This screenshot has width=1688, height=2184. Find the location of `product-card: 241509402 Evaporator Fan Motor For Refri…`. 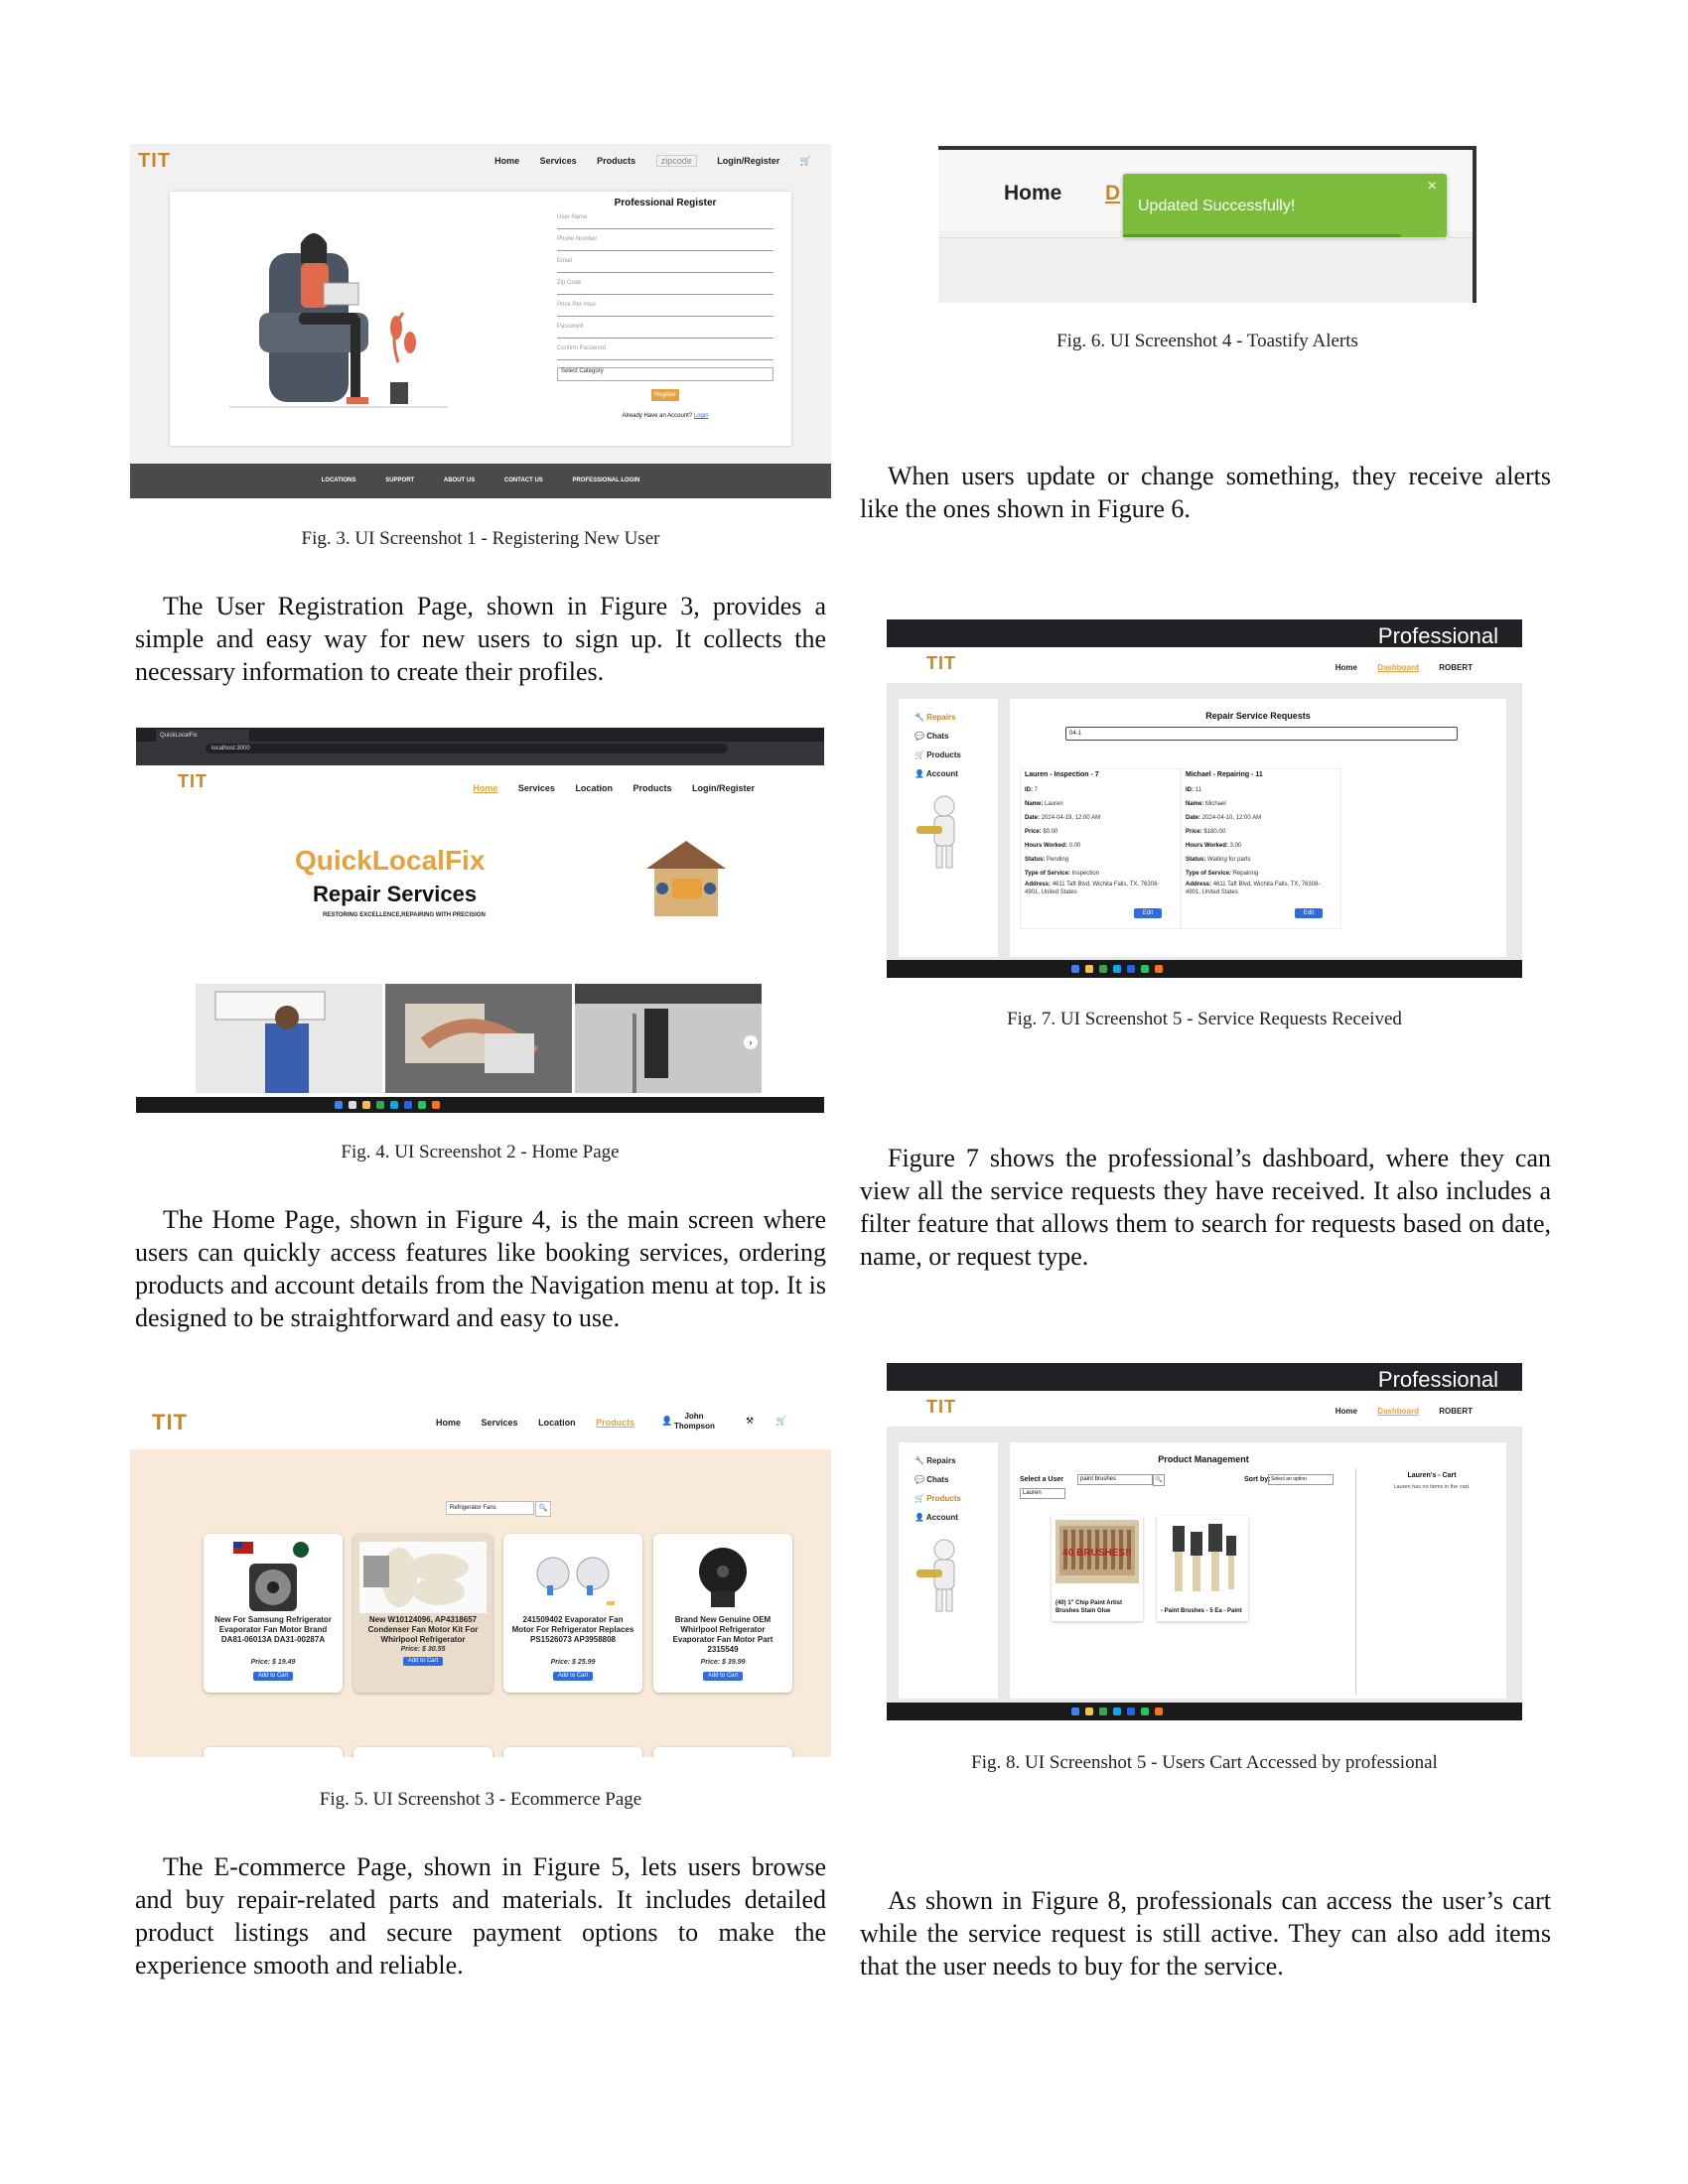

product-card: 241509402 Evaporator Fan Motor For Refri… is located at coordinates (572, 1613).